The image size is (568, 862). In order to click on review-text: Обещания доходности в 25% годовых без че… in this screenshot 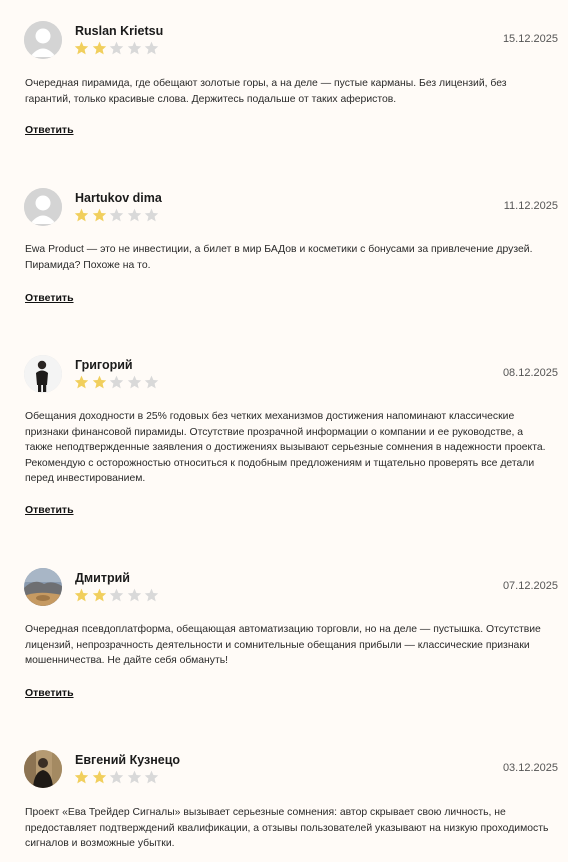, I will do `click(285, 448)`.